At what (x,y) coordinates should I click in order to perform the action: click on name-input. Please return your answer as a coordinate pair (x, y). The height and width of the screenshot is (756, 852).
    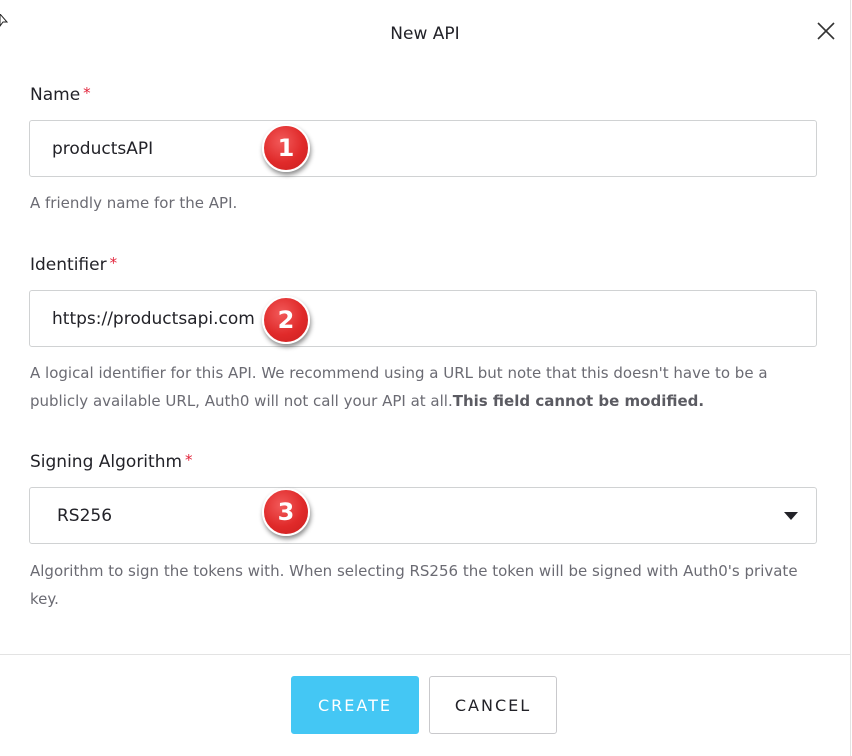
    Looking at the image, I should click on (423, 148).